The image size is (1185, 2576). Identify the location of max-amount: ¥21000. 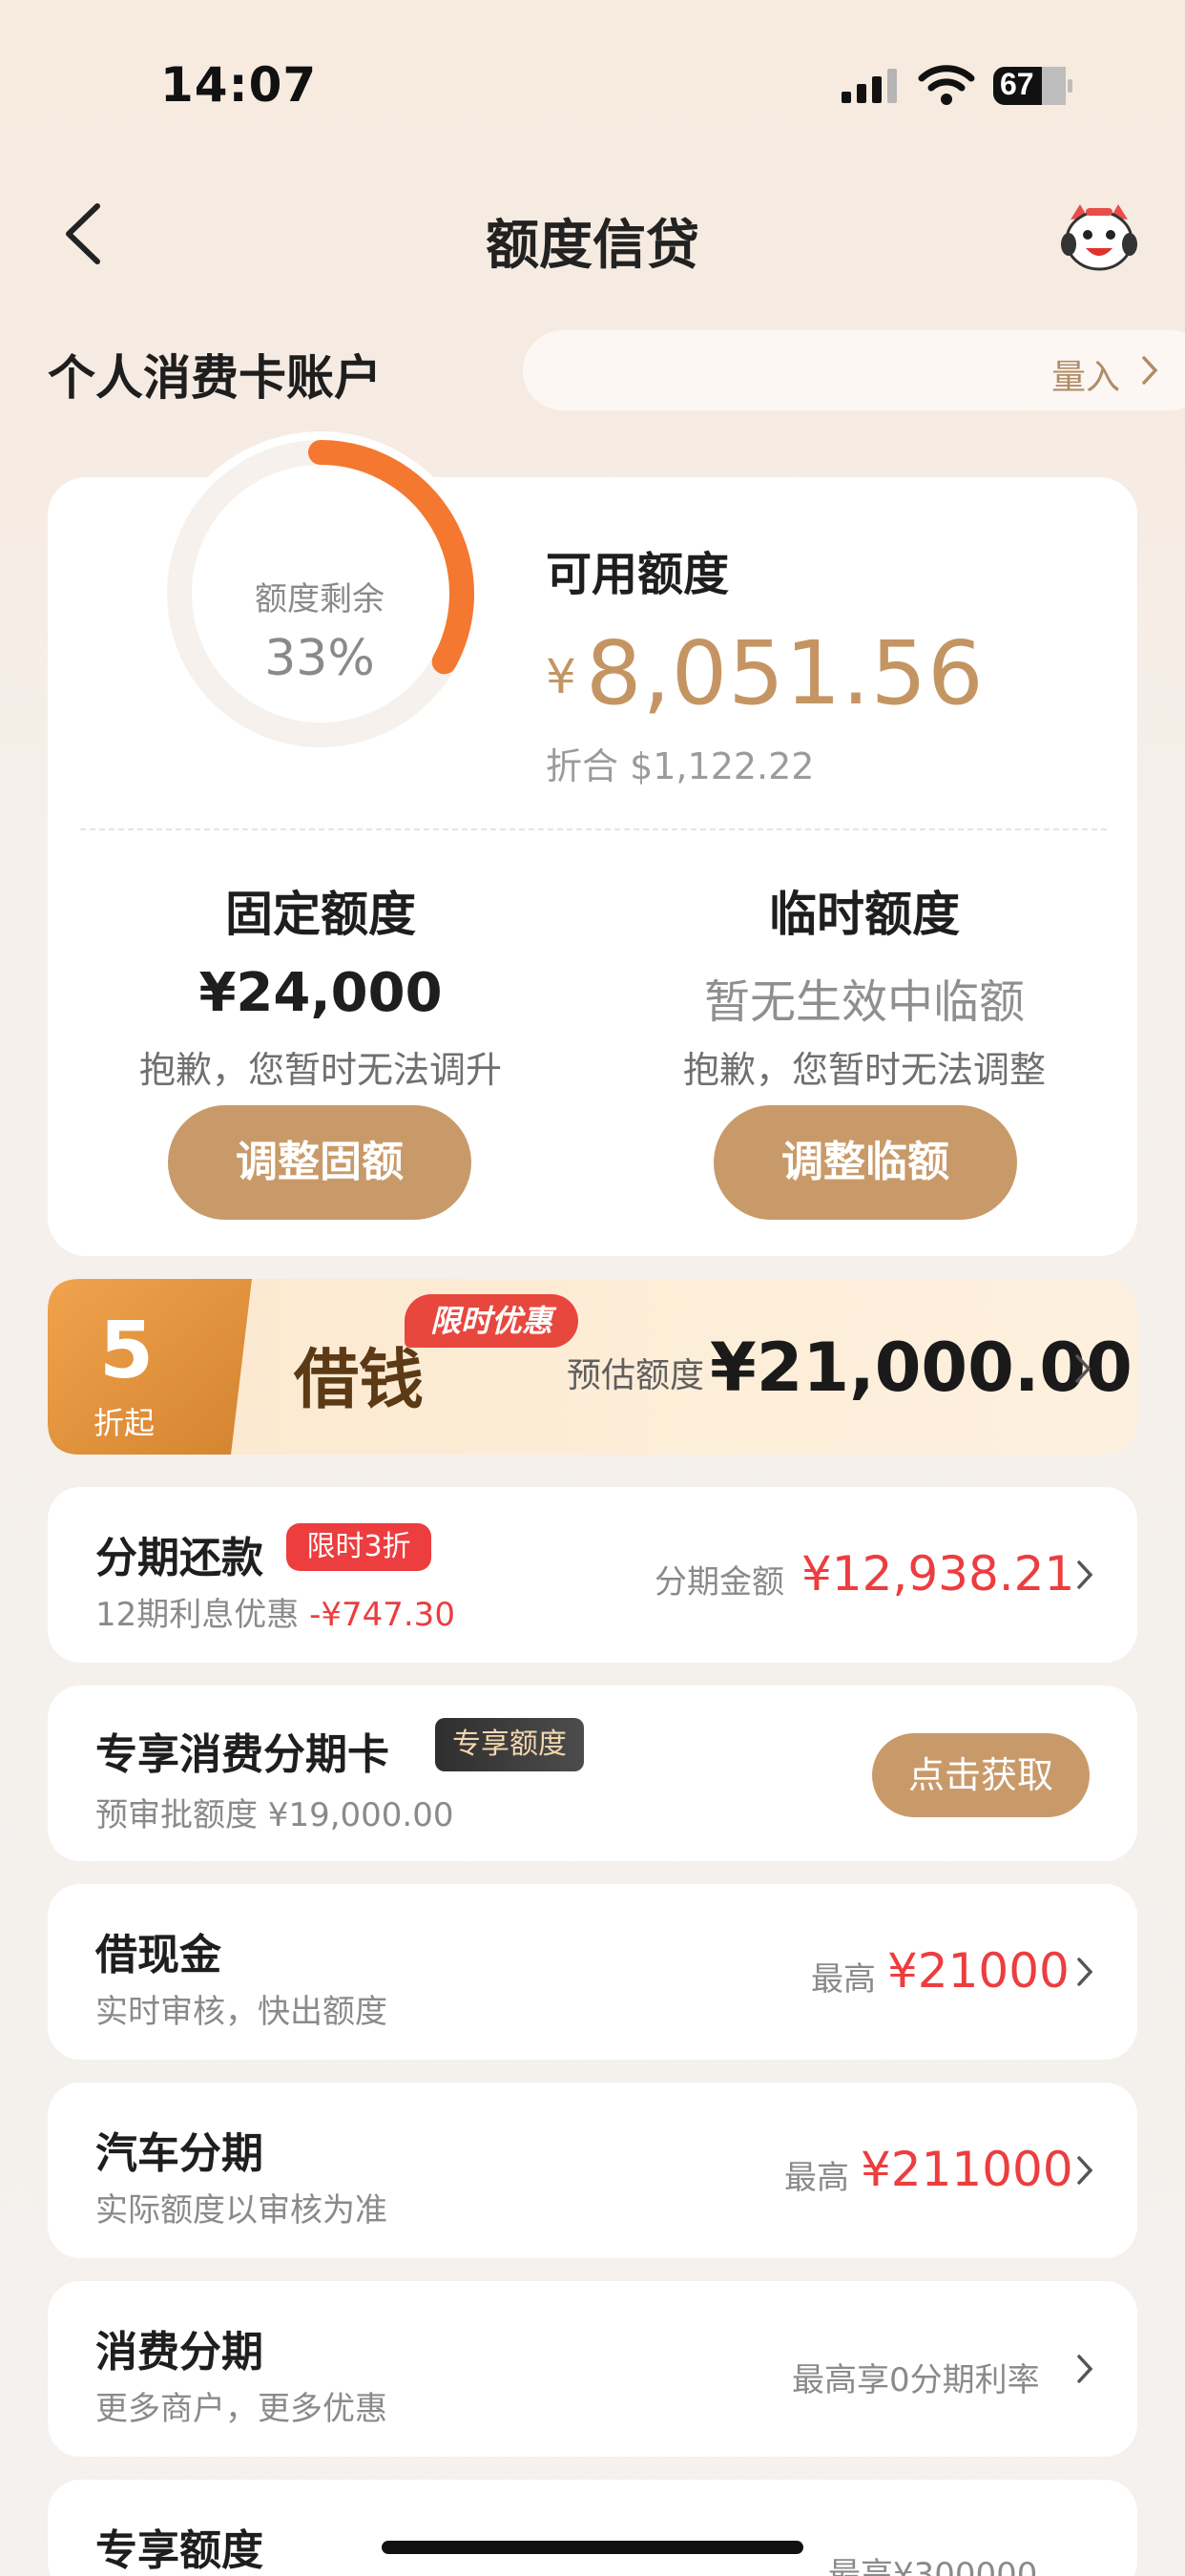
(979, 1971).